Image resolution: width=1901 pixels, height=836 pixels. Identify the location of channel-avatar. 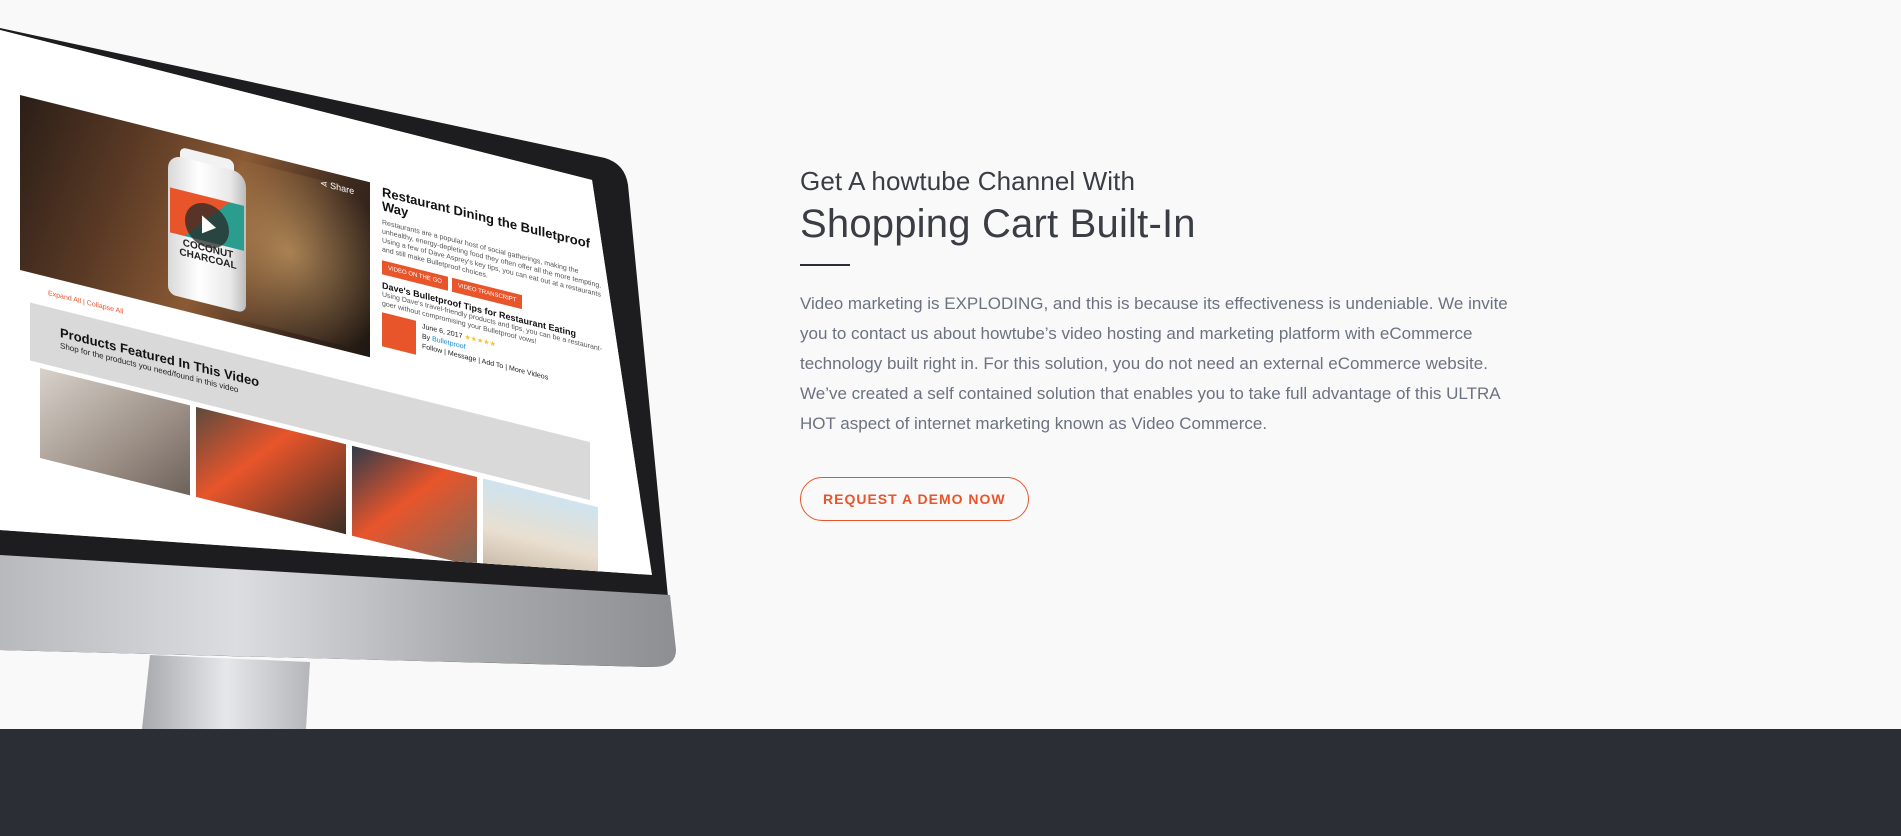
(399, 333).